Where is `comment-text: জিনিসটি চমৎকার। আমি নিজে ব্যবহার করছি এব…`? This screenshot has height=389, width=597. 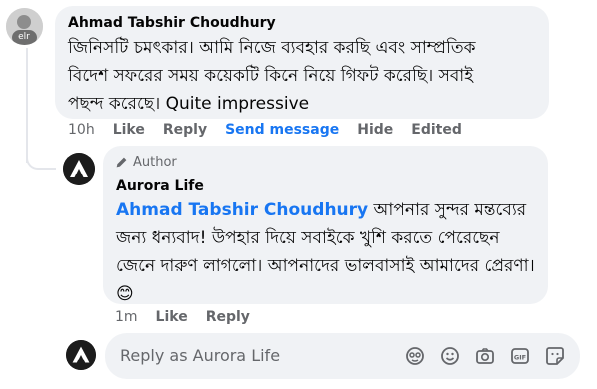 comment-text: জিনিসটি চমৎকার। আমি নিজে ব্যবহার করছি এব… is located at coordinates (272, 76).